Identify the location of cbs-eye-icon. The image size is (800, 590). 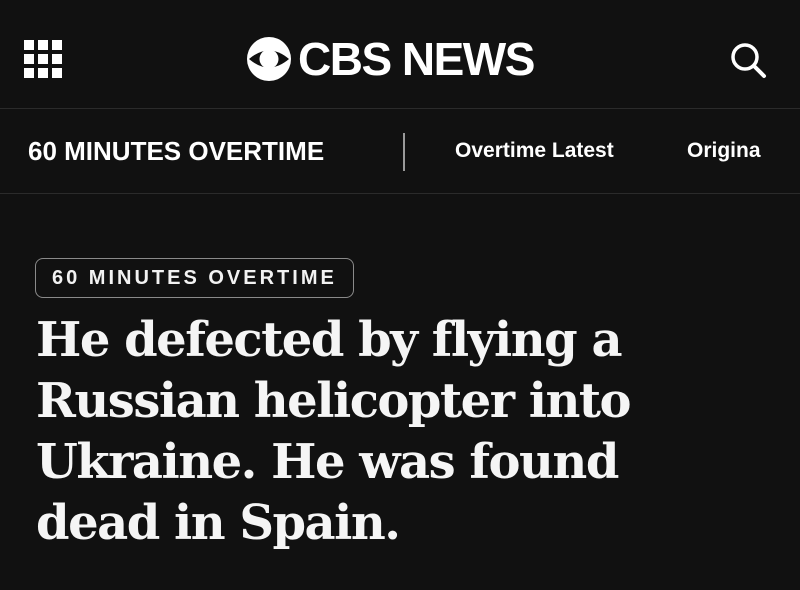
(269, 59).